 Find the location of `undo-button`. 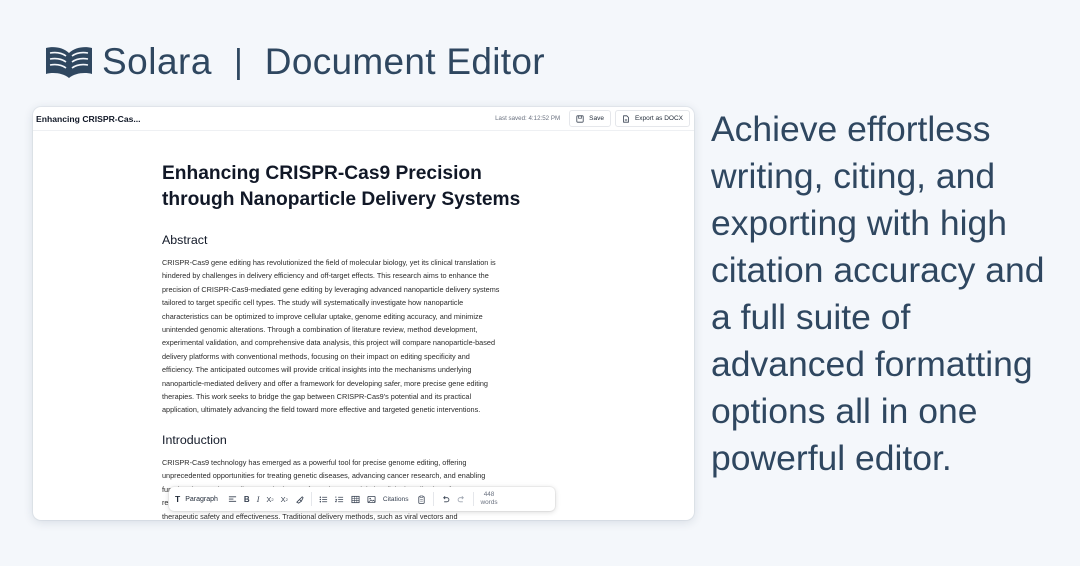

undo-button is located at coordinates (445, 499).